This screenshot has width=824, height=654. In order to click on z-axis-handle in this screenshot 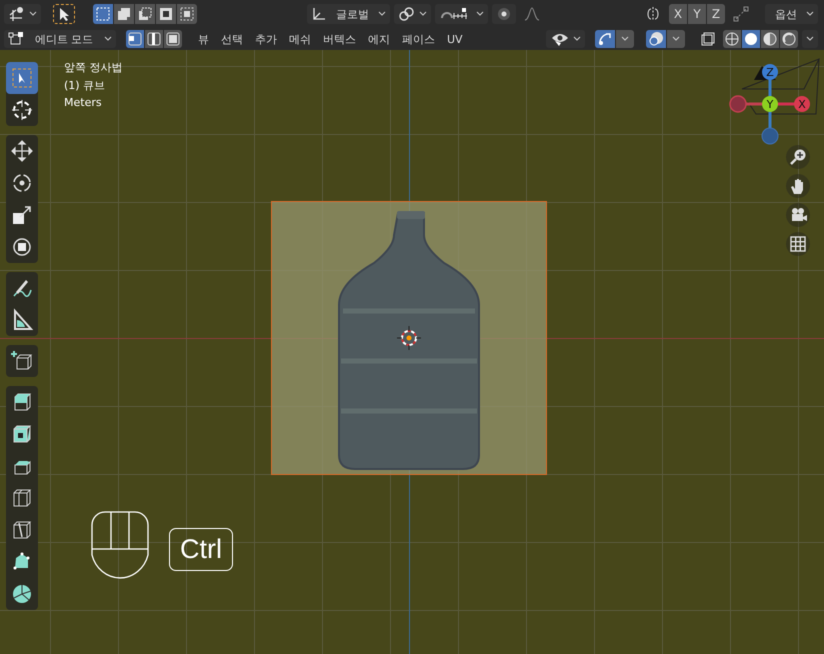, I will do `click(770, 72)`.